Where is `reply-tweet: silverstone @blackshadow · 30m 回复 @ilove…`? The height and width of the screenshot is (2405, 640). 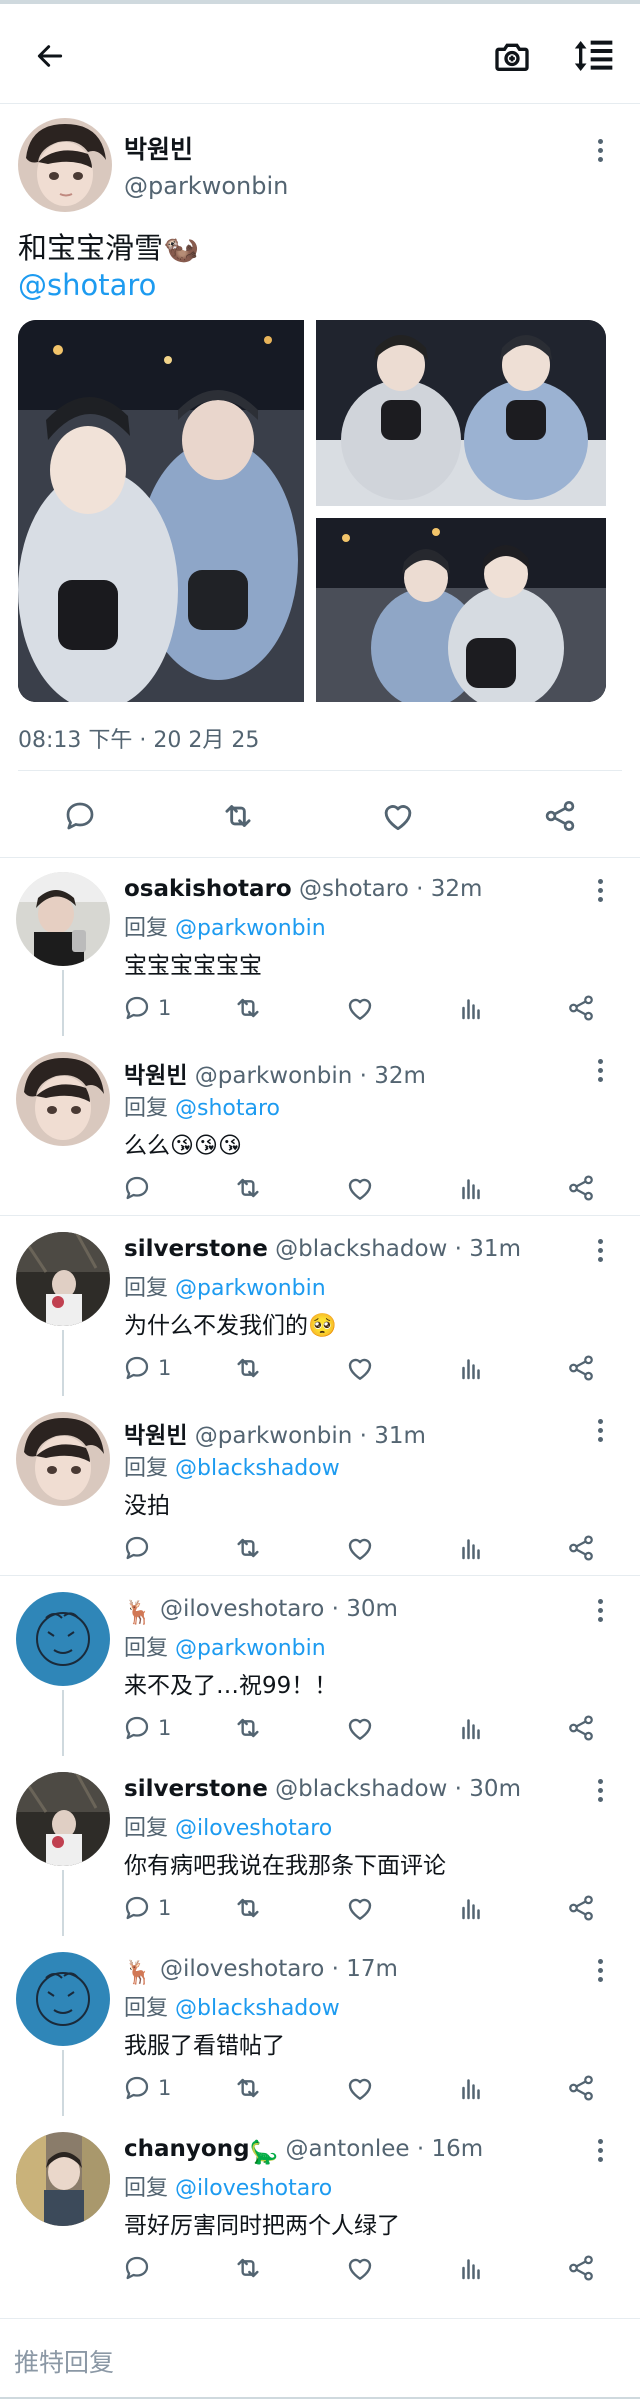
reply-tweet: silverstone @blackshadow · 30m 回复 @ilove… is located at coordinates (320, 1846).